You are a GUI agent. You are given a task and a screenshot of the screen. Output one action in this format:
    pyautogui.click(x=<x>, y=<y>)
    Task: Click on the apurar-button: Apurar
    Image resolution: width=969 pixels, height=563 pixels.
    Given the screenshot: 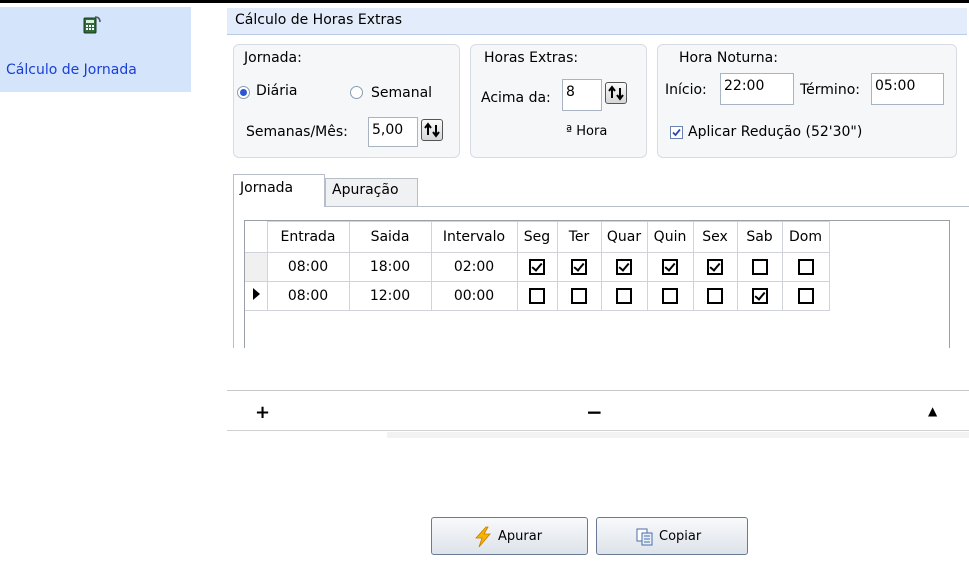 What is the action you would take?
    pyautogui.click(x=509, y=536)
    